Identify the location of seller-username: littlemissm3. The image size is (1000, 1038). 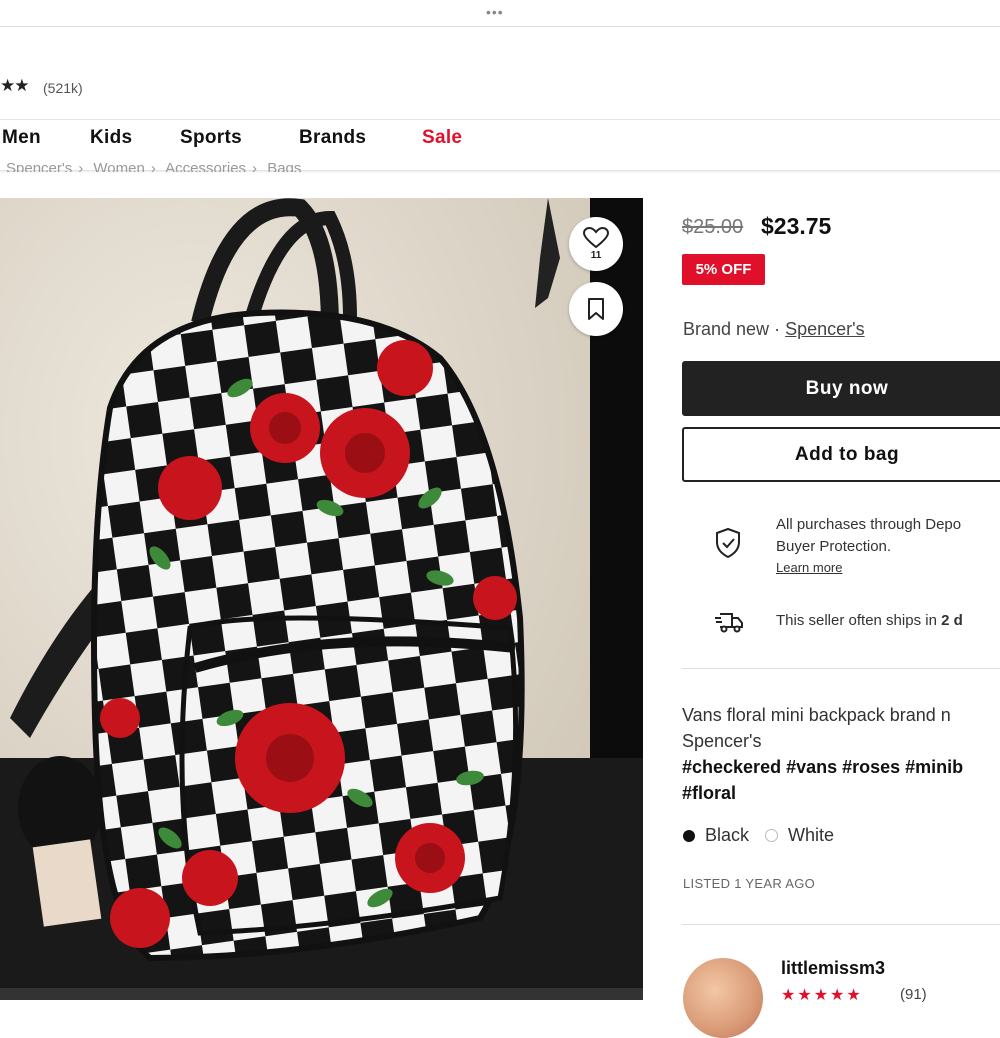
(833, 968).